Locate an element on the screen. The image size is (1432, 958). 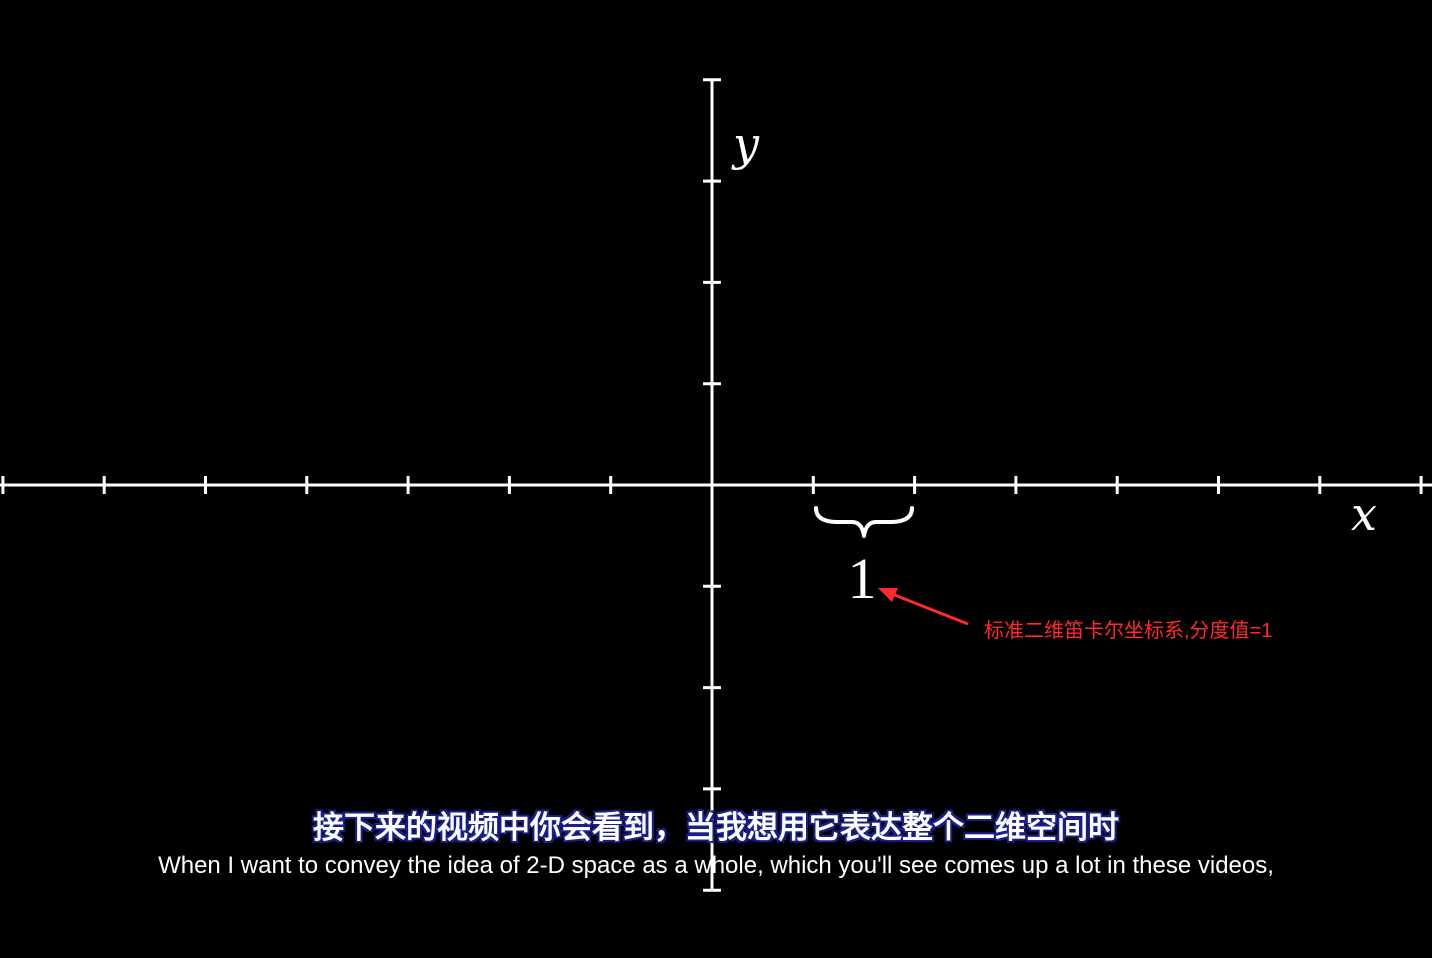
y-axis-label: y is located at coordinates (745, 144).